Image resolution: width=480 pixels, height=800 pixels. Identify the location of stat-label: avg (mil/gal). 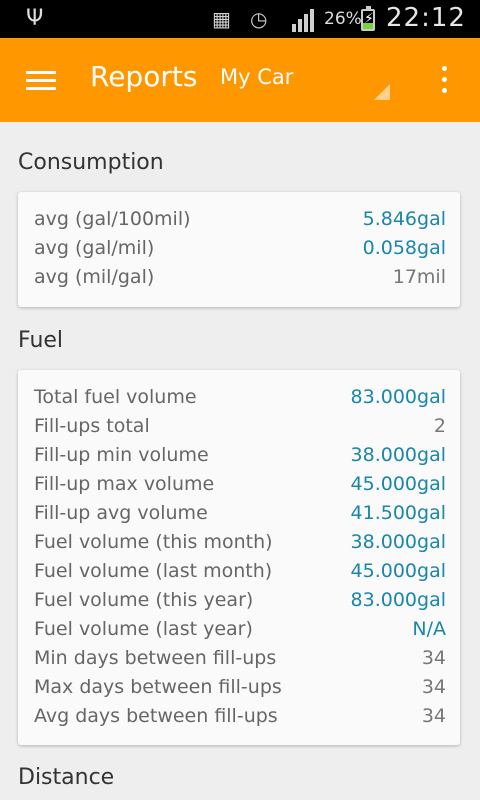
(94, 277).